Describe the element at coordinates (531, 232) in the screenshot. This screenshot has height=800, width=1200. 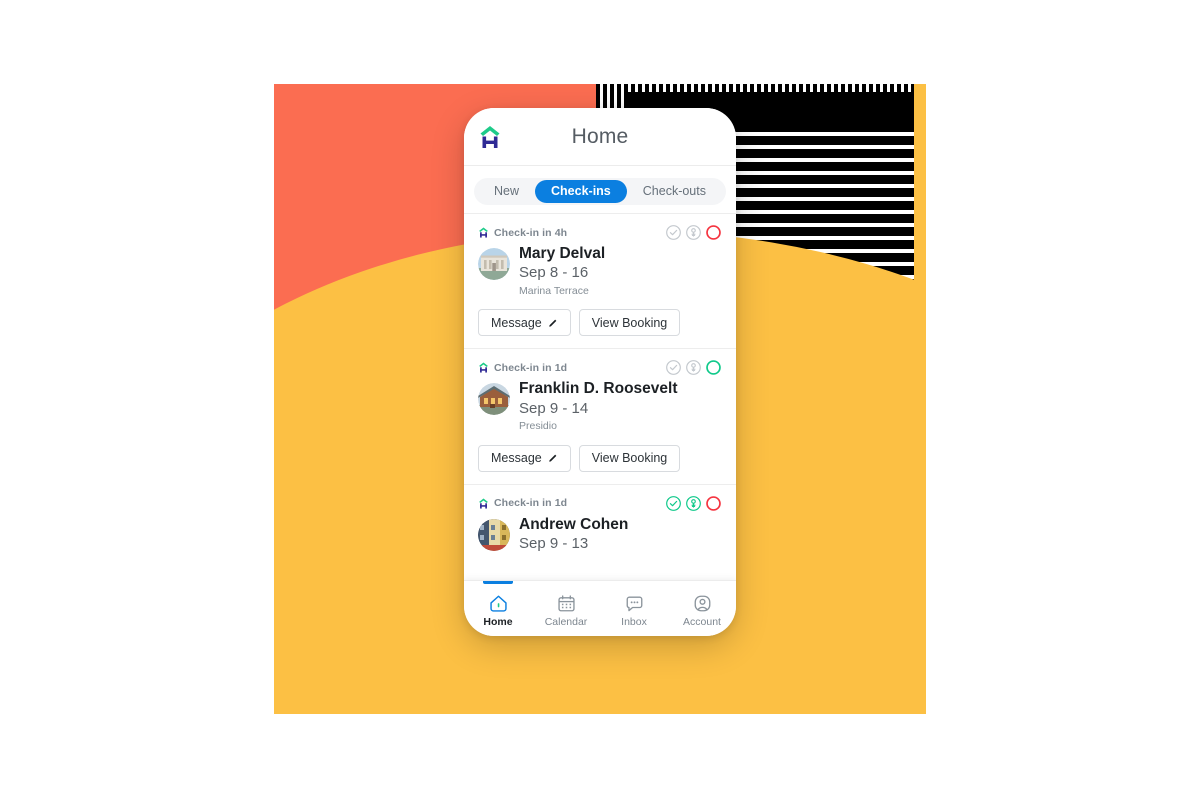
I see `checkin-countdown-label: Check-in in 4h` at that location.